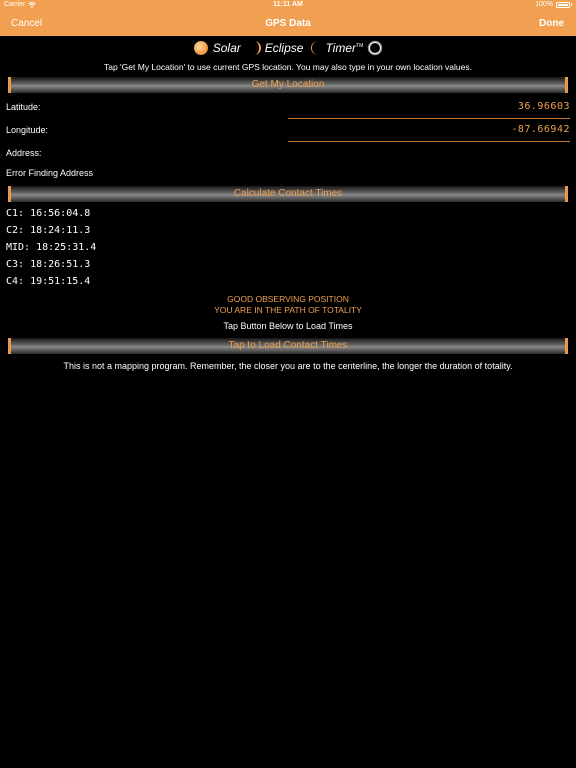  What do you see at coordinates (544, 106) in the screenshot?
I see `latitude-field: 36.96603` at bounding box center [544, 106].